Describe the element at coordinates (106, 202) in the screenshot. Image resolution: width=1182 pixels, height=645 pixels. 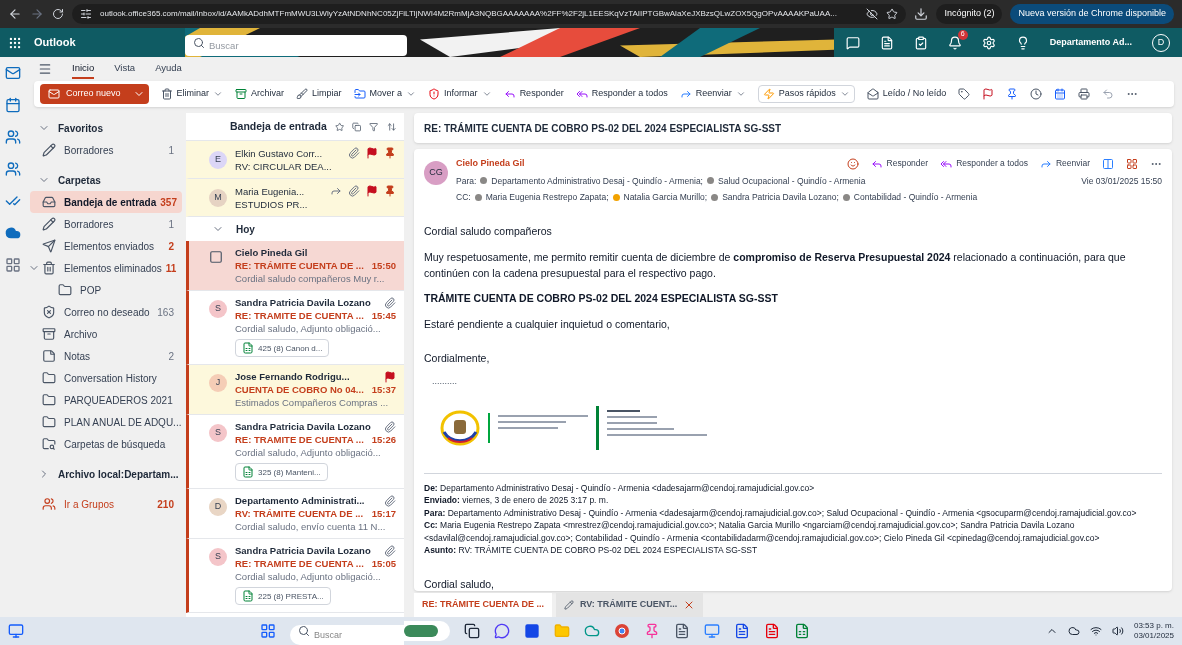
I see `folder-item: Bandeja de entrada 357` at that location.